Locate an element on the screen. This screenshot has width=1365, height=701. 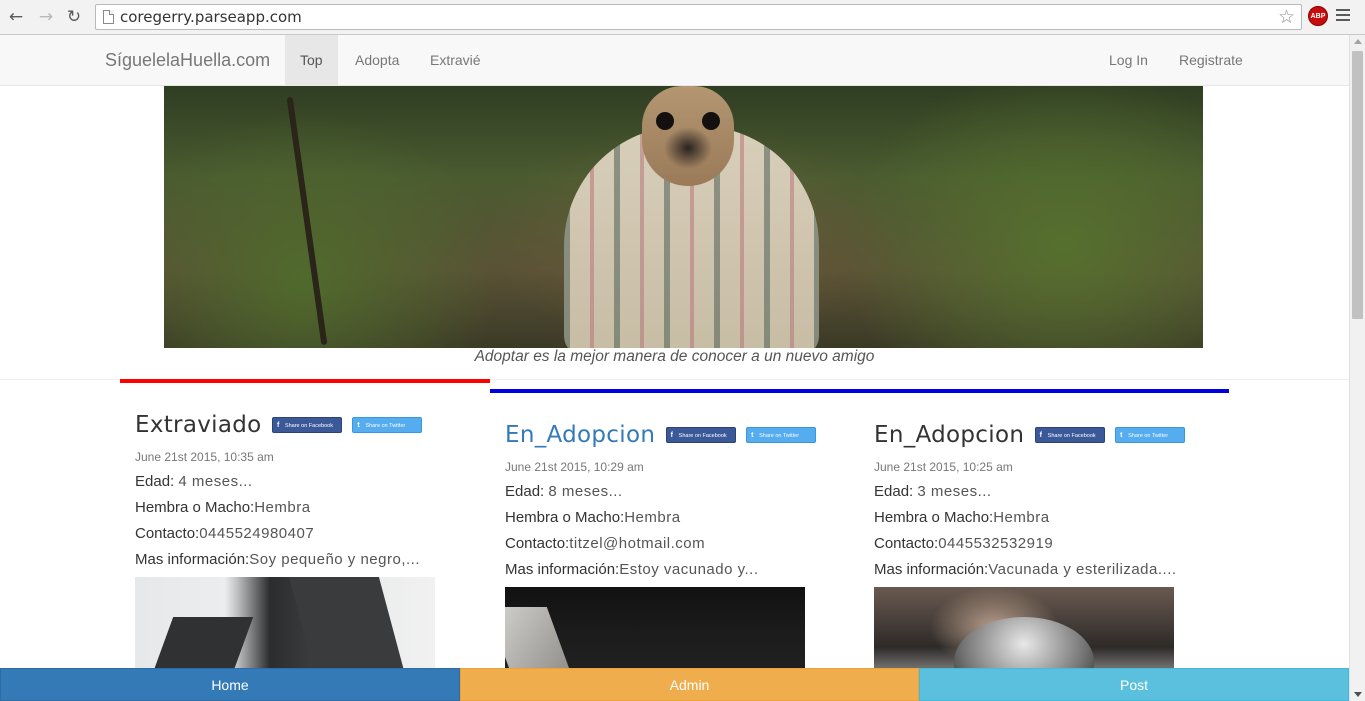
post-contacto: Contacto:0445532532919 is located at coordinates (964, 543).